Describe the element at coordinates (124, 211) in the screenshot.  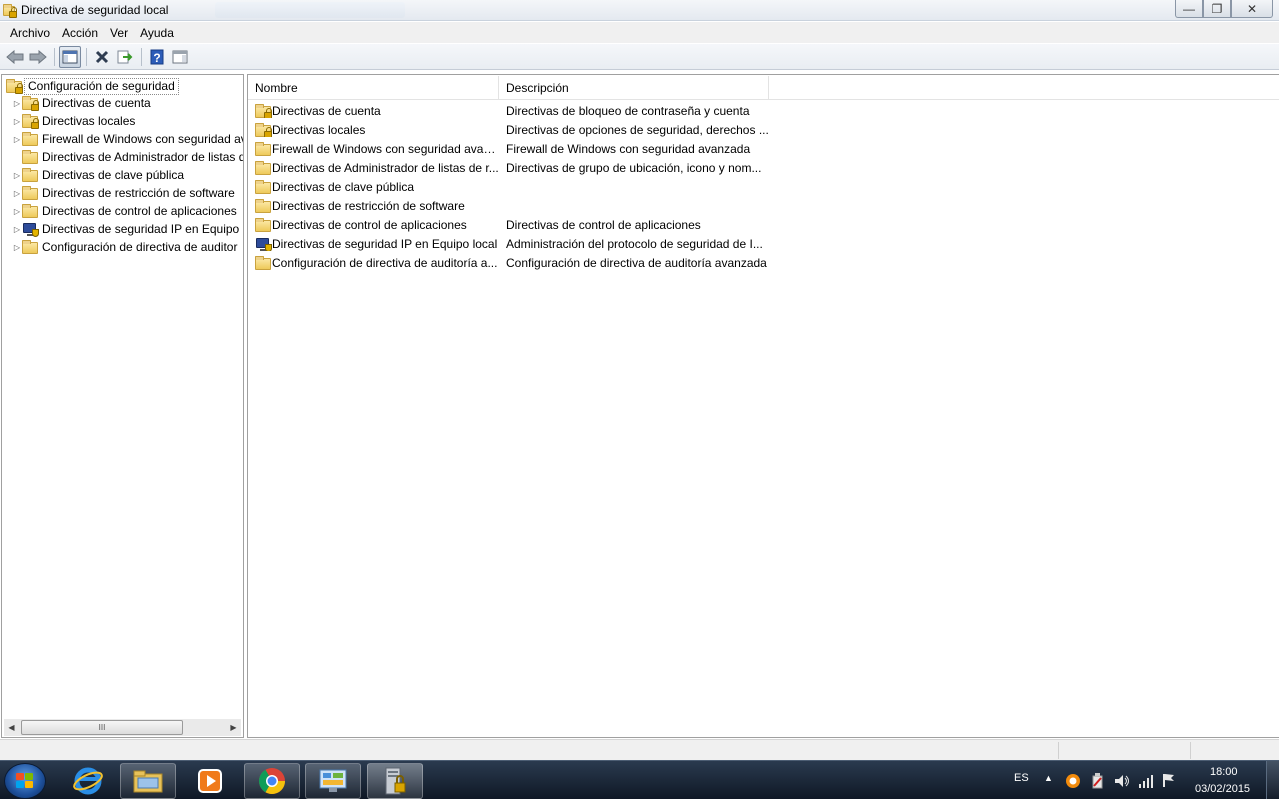
I see `tree-item-control-aplicaciones: ▷ Directivas de control de aplicaciones` at that location.